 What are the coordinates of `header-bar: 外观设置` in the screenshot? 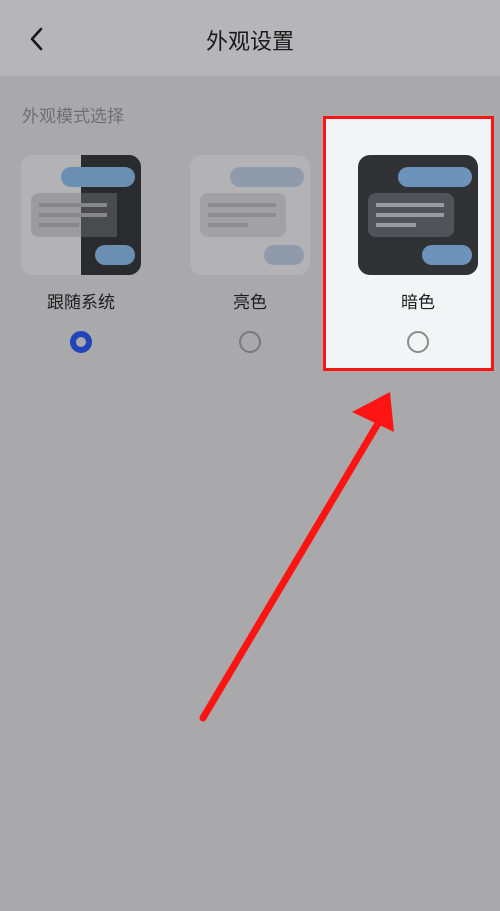 It's located at (250, 38).